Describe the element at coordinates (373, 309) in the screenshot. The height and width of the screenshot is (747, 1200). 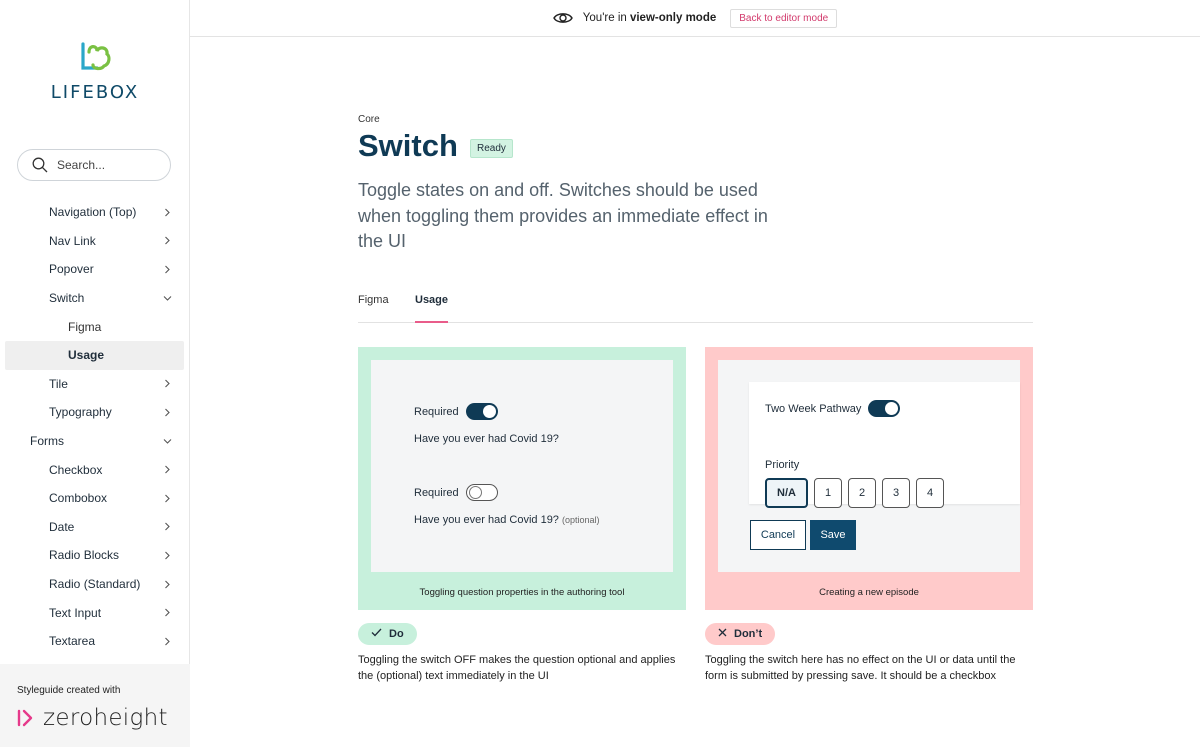
I see `tab-figma: Figma` at that location.